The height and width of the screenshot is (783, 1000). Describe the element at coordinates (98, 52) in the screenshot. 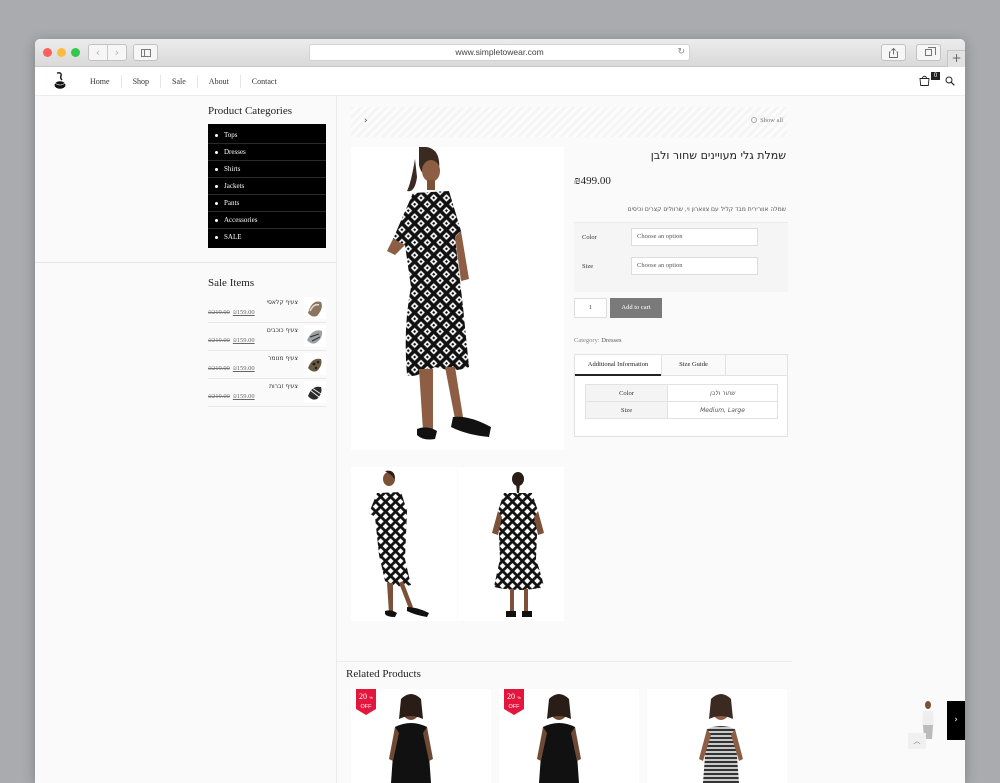

I see `chevron-left-icon: ‹` at that location.